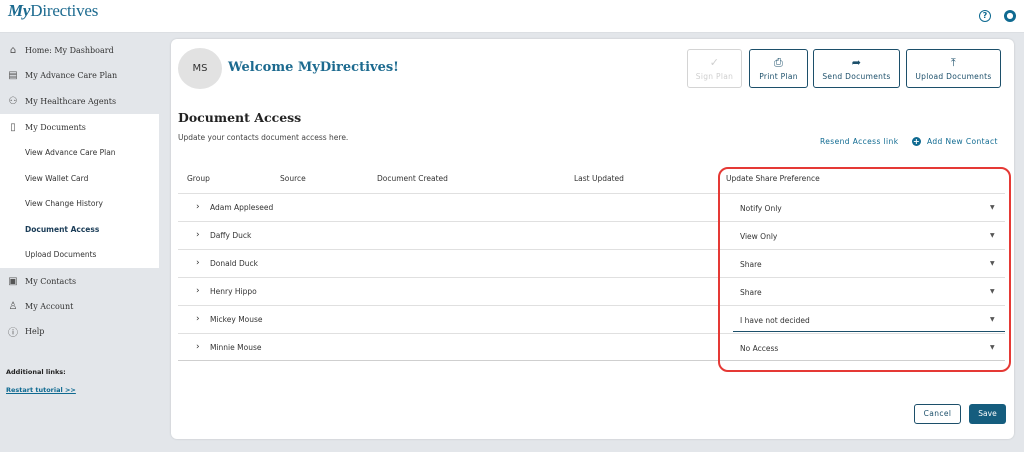 This screenshot has width=1024, height=452. What do you see at coordinates (313, 67) in the screenshot?
I see `welcome-title: Welcome MyDirectives!` at bounding box center [313, 67].